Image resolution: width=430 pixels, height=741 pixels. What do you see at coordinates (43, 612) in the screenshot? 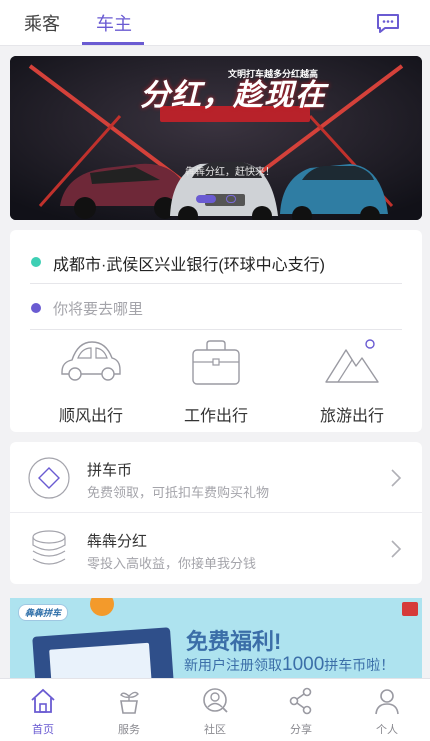
I see `promo-logo: 犇犇拼车` at bounding box center [43, 612].